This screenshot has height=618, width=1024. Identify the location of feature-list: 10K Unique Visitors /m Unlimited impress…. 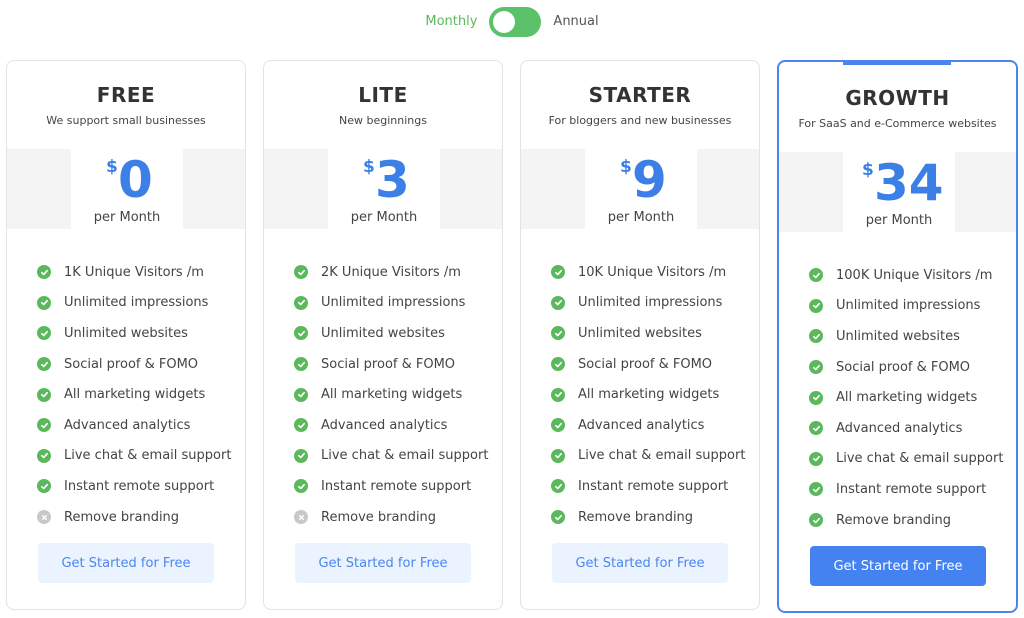
(650, 394).